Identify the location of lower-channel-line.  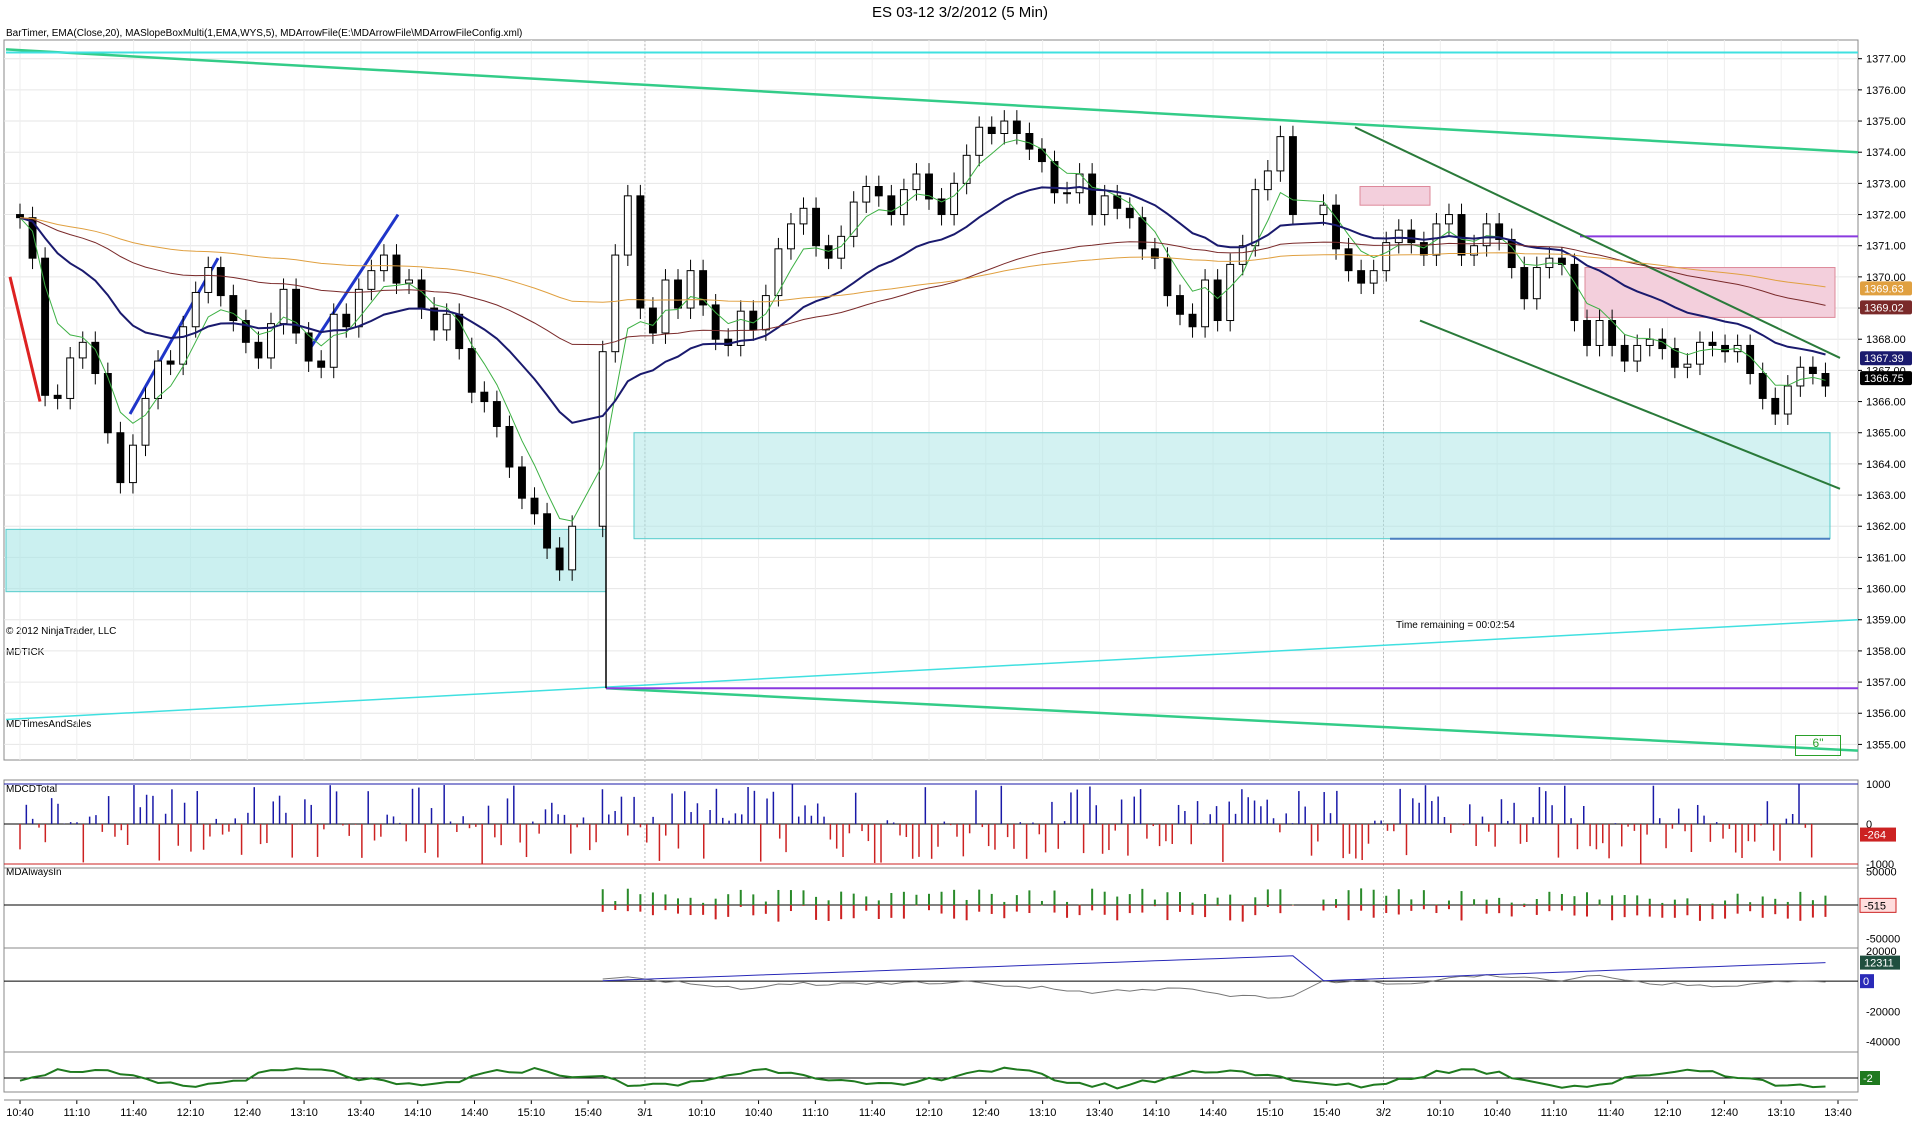
(1232, 719).